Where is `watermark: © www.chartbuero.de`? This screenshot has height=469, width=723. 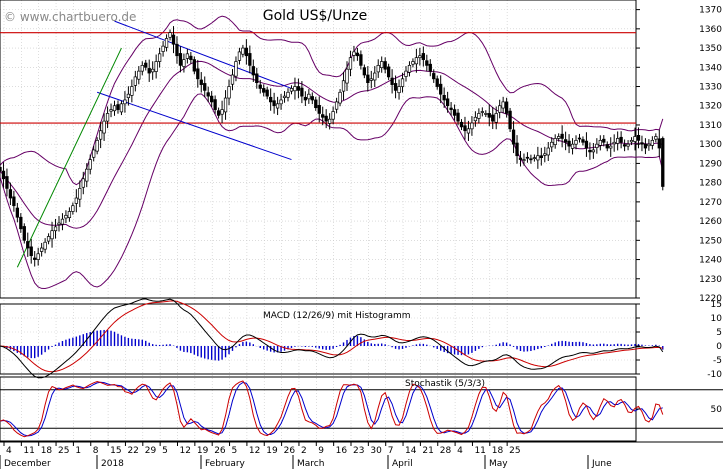
watermark: © www.chartbuero.de is located at coordinates (70, 17).